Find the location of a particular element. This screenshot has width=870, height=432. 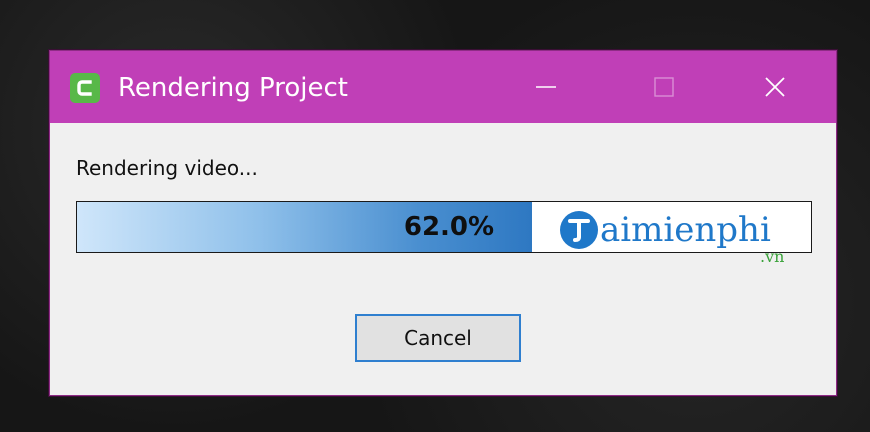

close-button is located at coordinates (775, 87).